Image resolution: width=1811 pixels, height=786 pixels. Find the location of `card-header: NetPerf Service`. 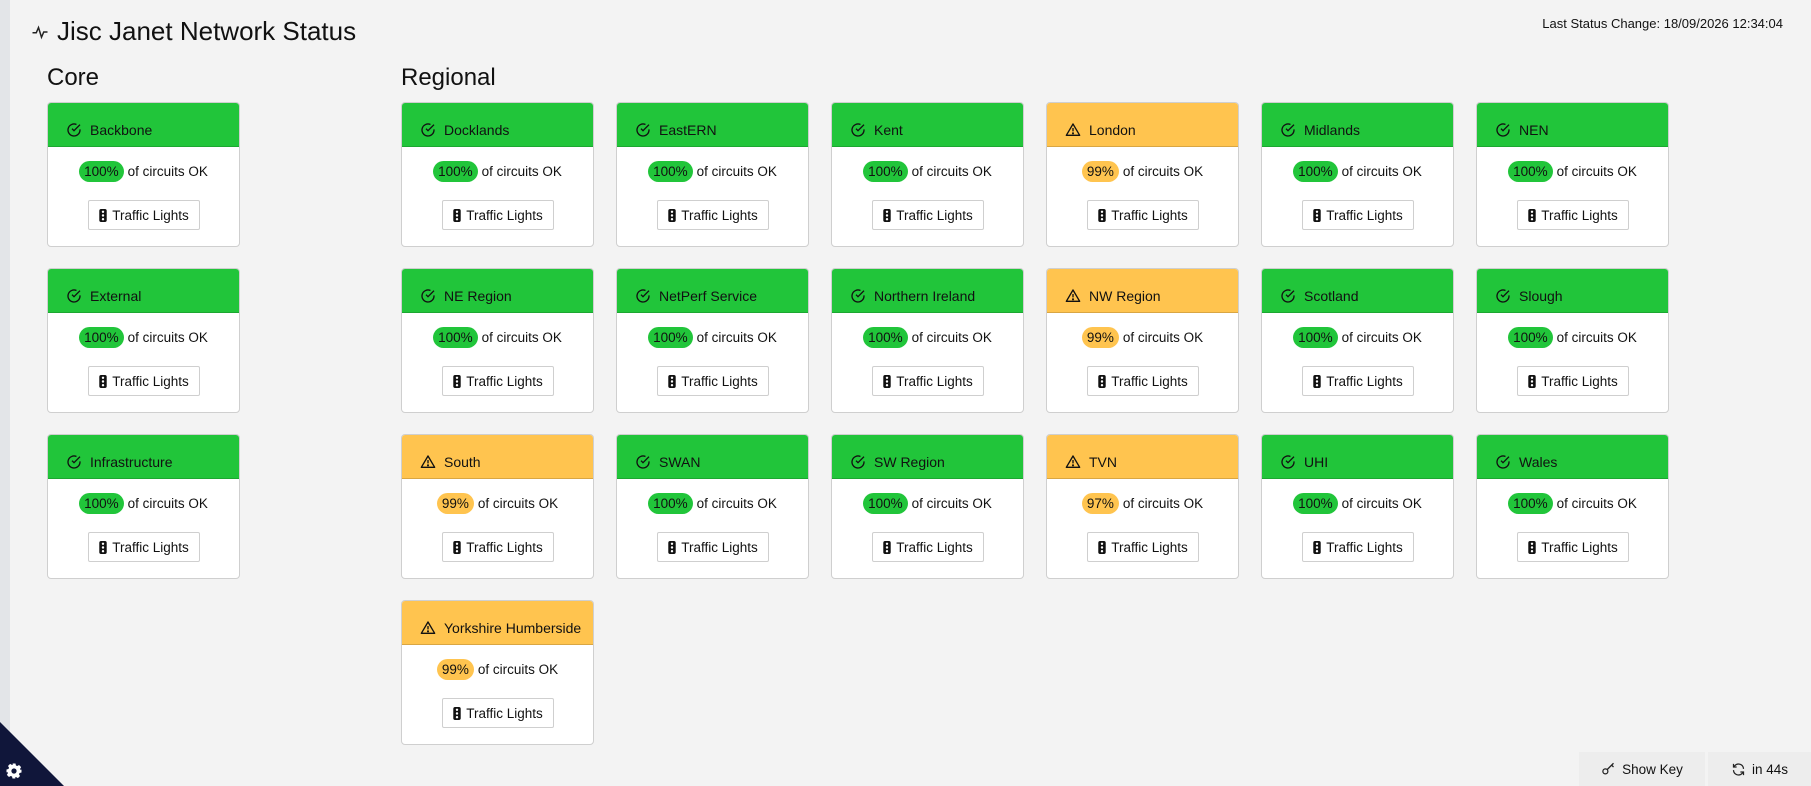

card-header: NetPerf Service is located at coordinates (712, 291).